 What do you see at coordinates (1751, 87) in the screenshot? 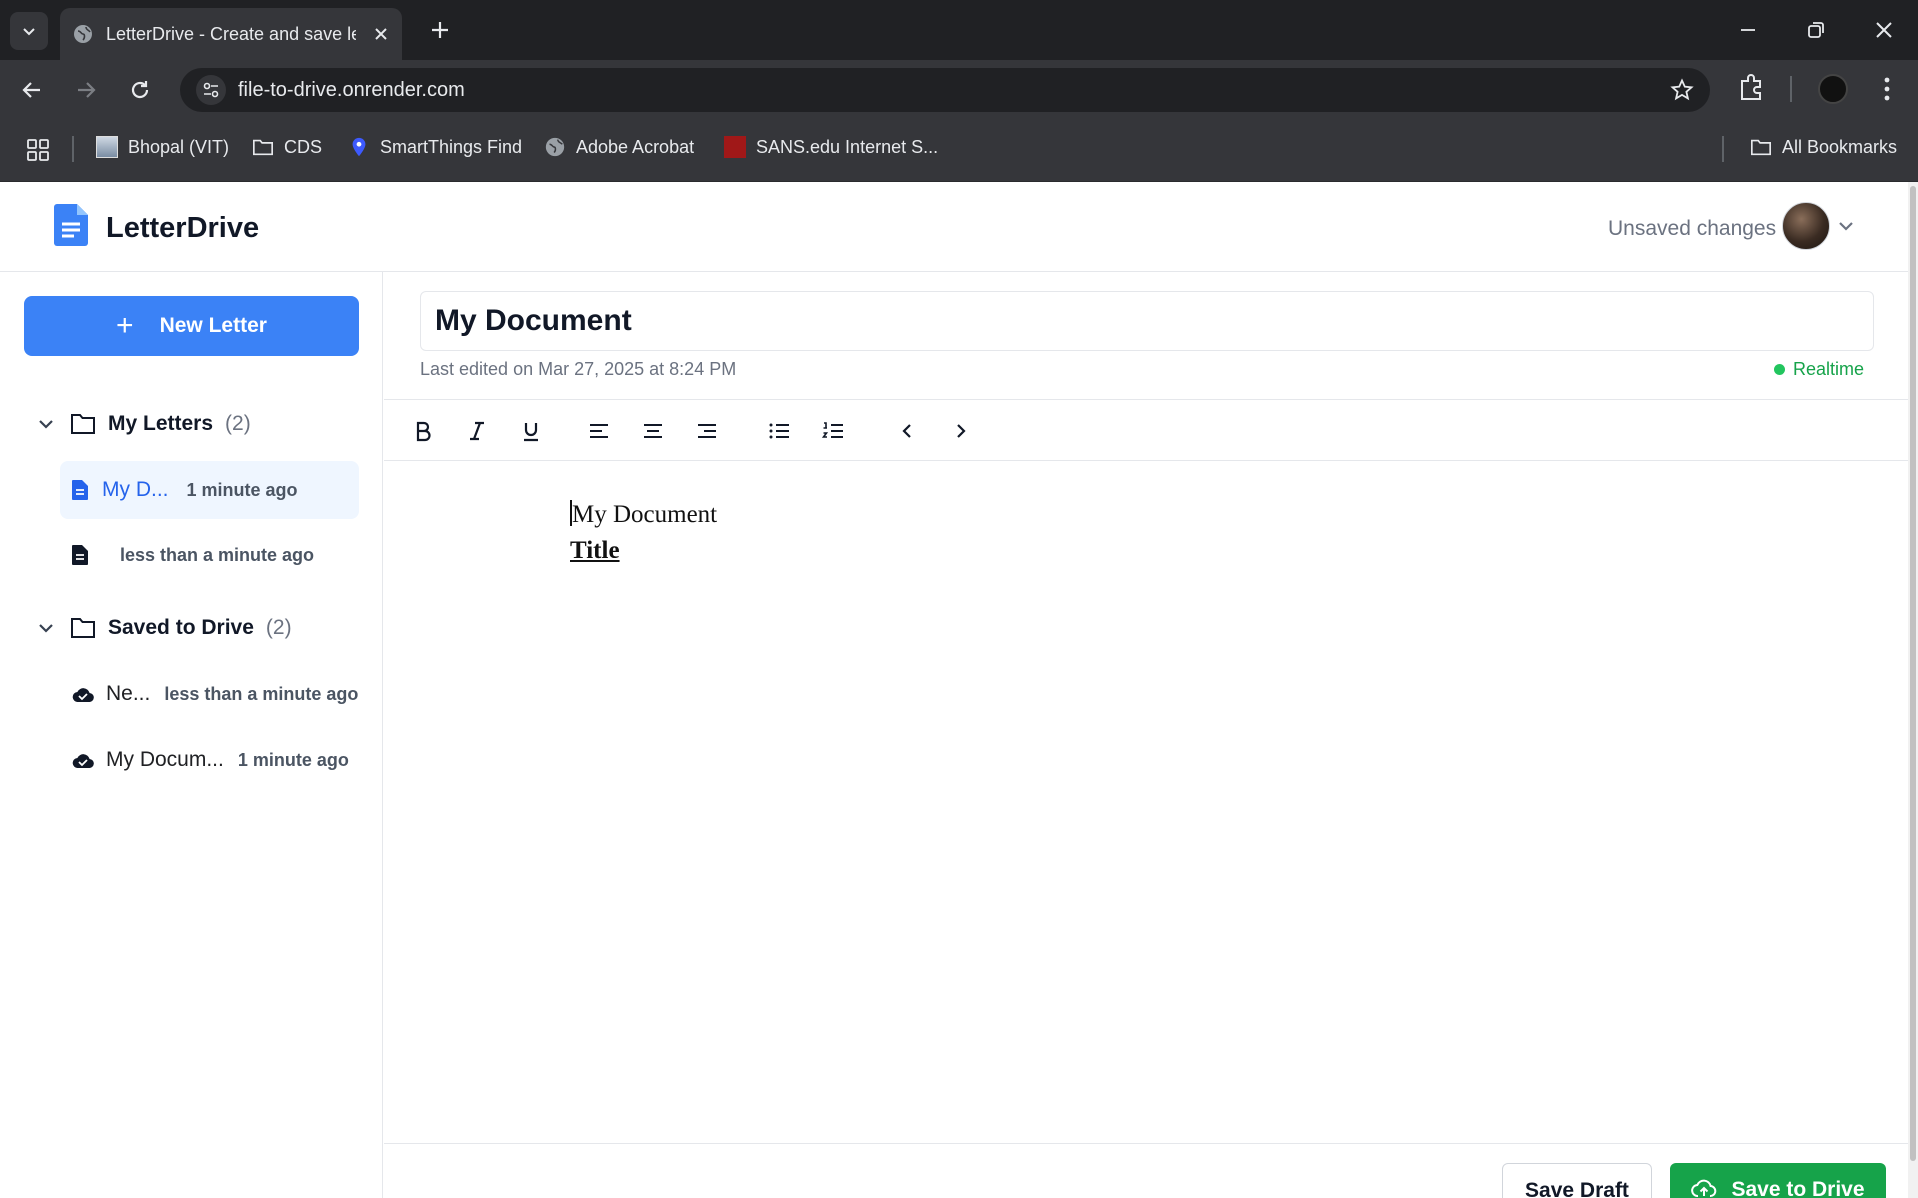
I see `extensions-icon` at bounding box center [1751, 87].